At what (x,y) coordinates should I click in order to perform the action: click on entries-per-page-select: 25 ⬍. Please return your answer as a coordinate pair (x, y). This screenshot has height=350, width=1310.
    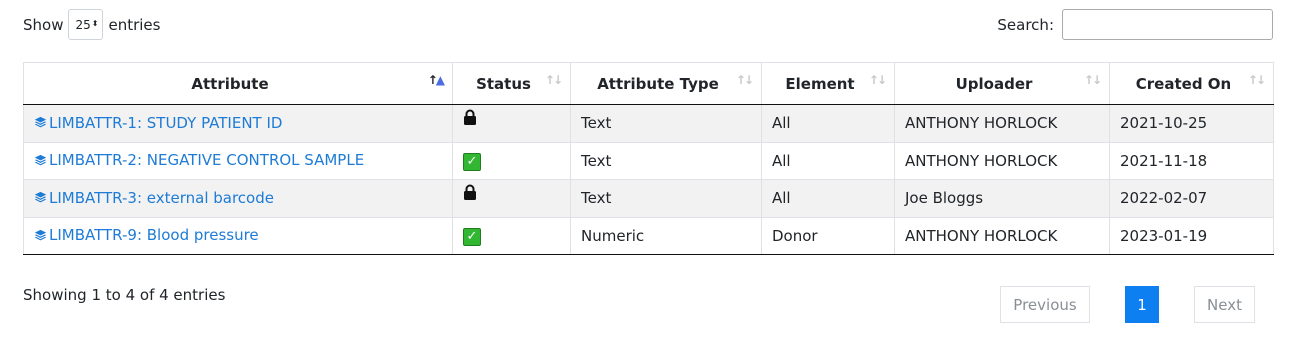
    Looking at the image, I should click on (86, 24).